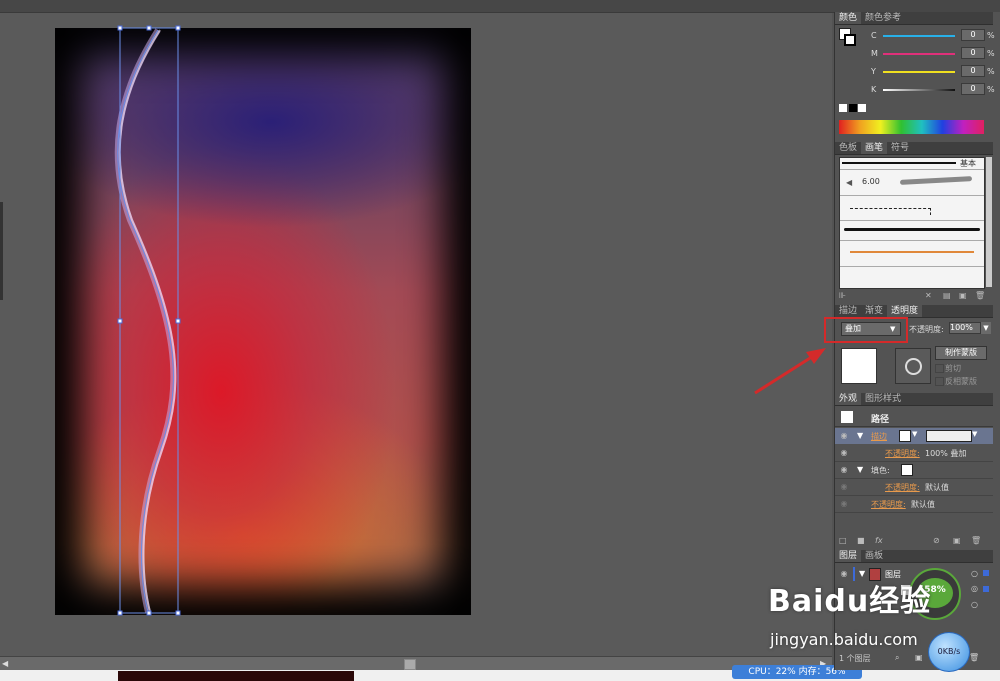 The width and height of the screenshot is (1000, 681). I want to click on k-value-input: 0, so click(973, 89).